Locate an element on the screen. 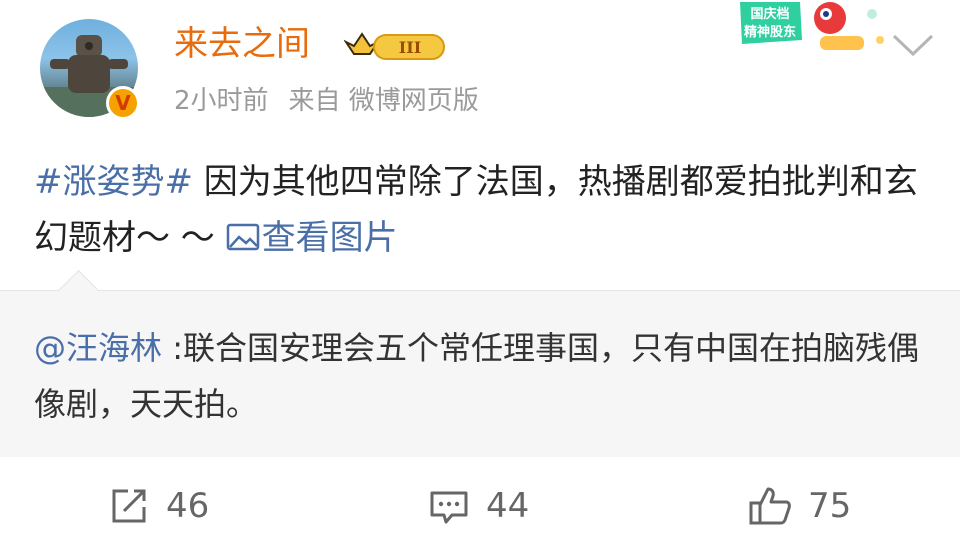 The image size is (960, 538). chevron-down-icon is located at coordinates (913, 45).